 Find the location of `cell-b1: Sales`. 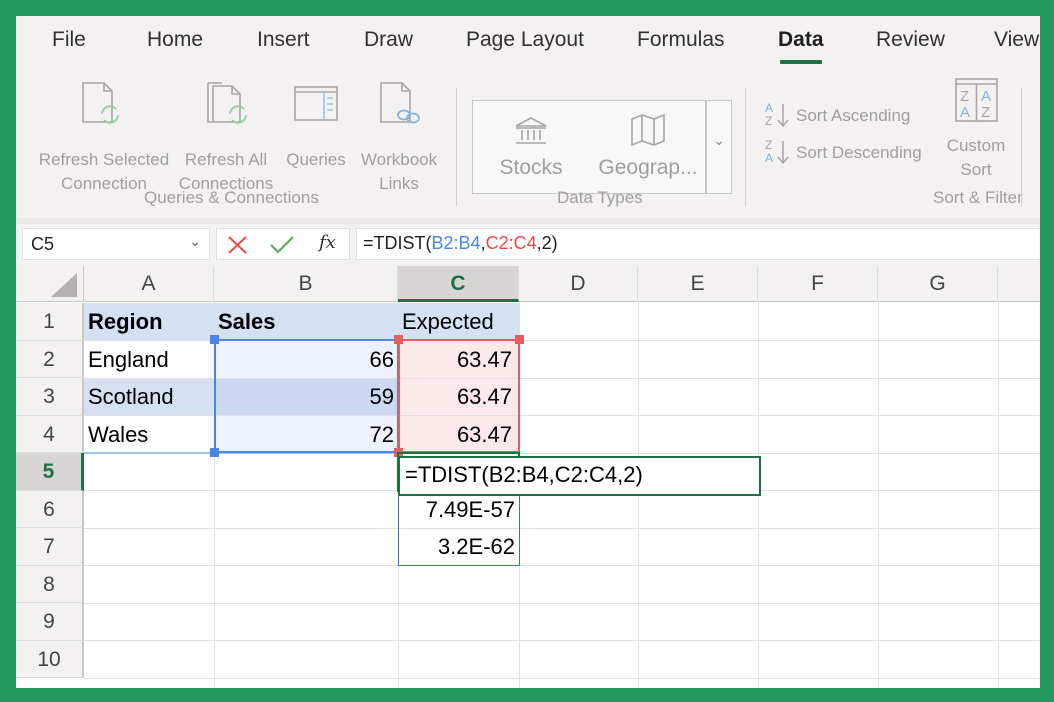

cell-b1: Sales is located at coordinates (306, 321).